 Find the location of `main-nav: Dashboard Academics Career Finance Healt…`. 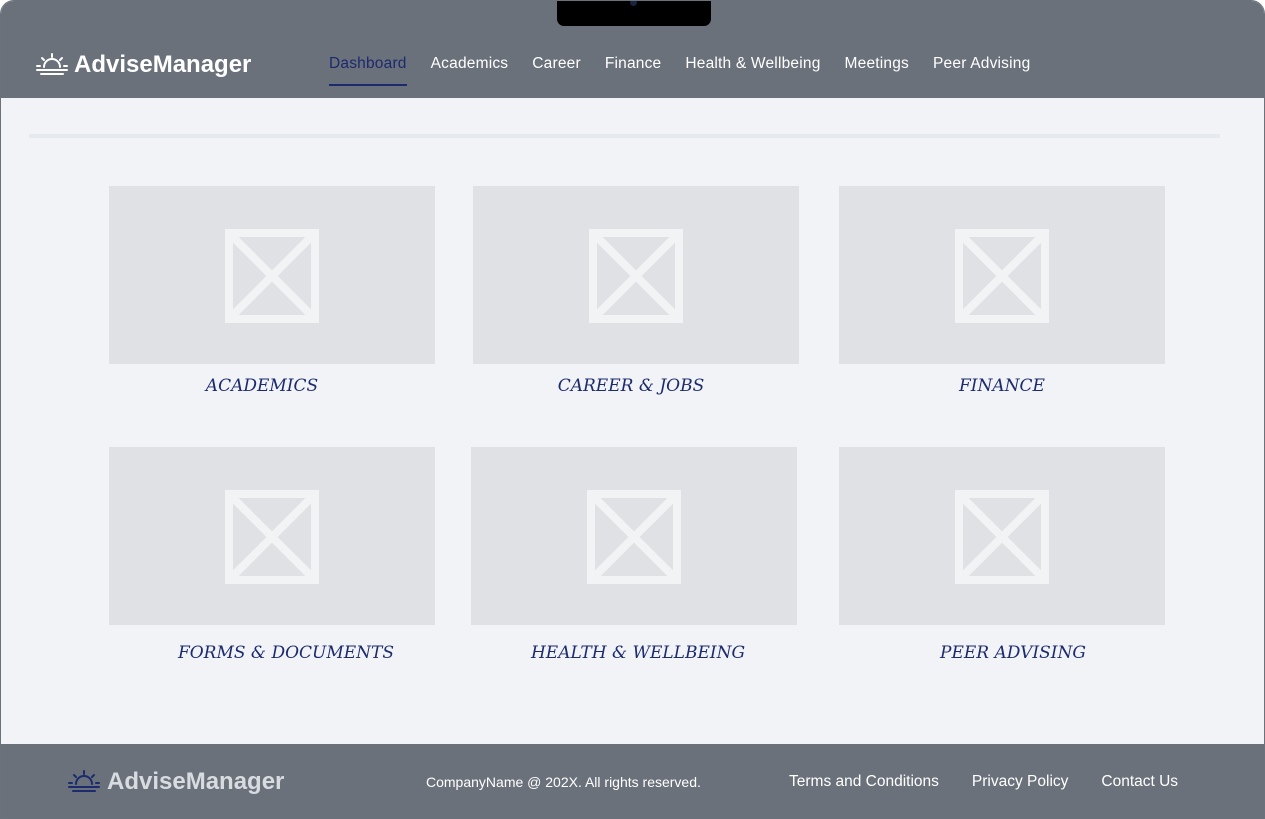

main-nav: Dashboard Academics Career Finance Healt… is located at coordinates (691, 70).